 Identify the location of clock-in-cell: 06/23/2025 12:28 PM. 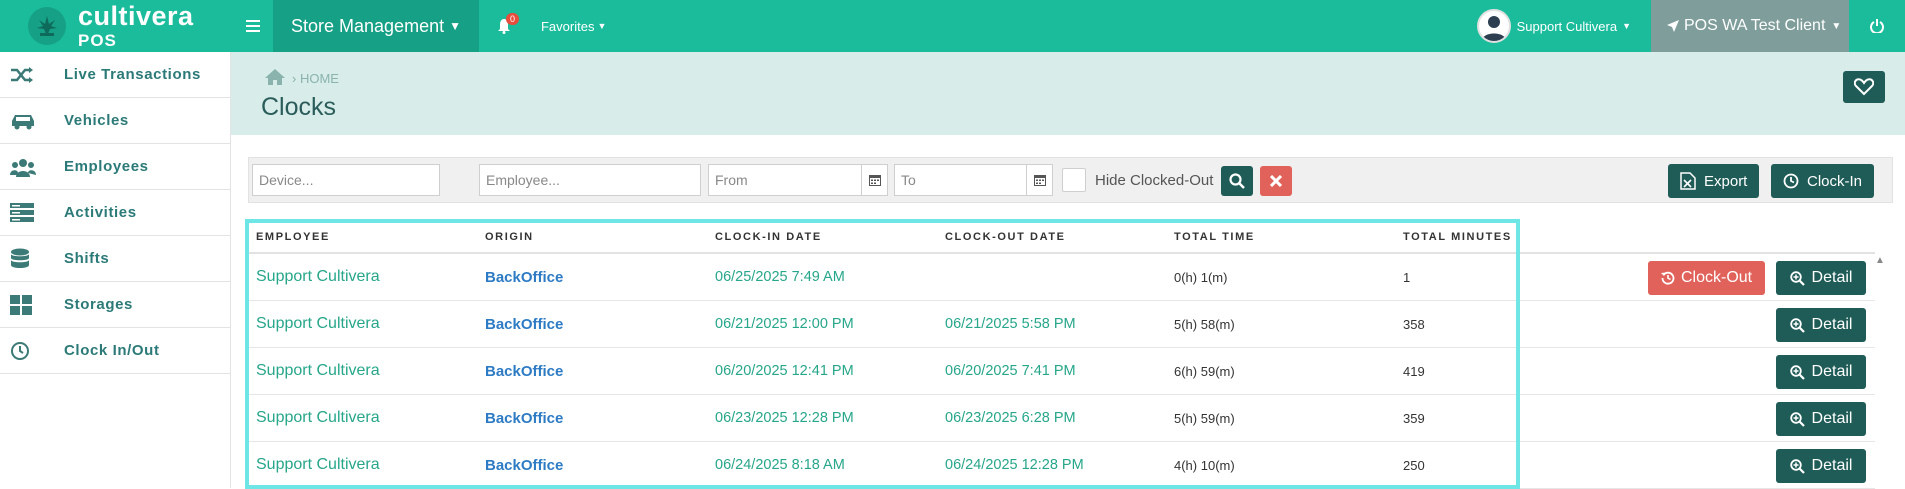
(784, 418).